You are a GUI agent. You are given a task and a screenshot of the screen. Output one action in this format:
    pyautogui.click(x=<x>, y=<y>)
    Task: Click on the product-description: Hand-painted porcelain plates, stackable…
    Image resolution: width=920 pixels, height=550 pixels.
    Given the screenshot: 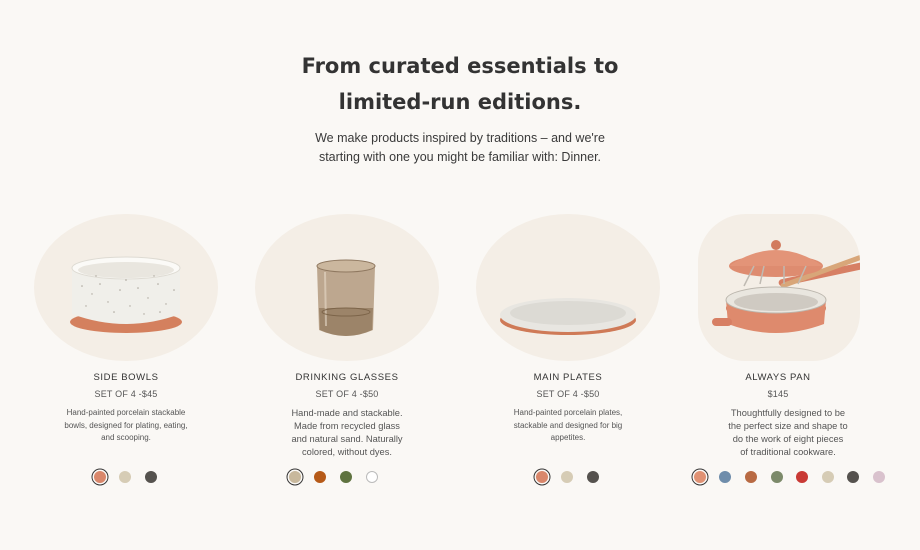 What is the action you would take?
    pyautogui.click(x=568, y=425)
    